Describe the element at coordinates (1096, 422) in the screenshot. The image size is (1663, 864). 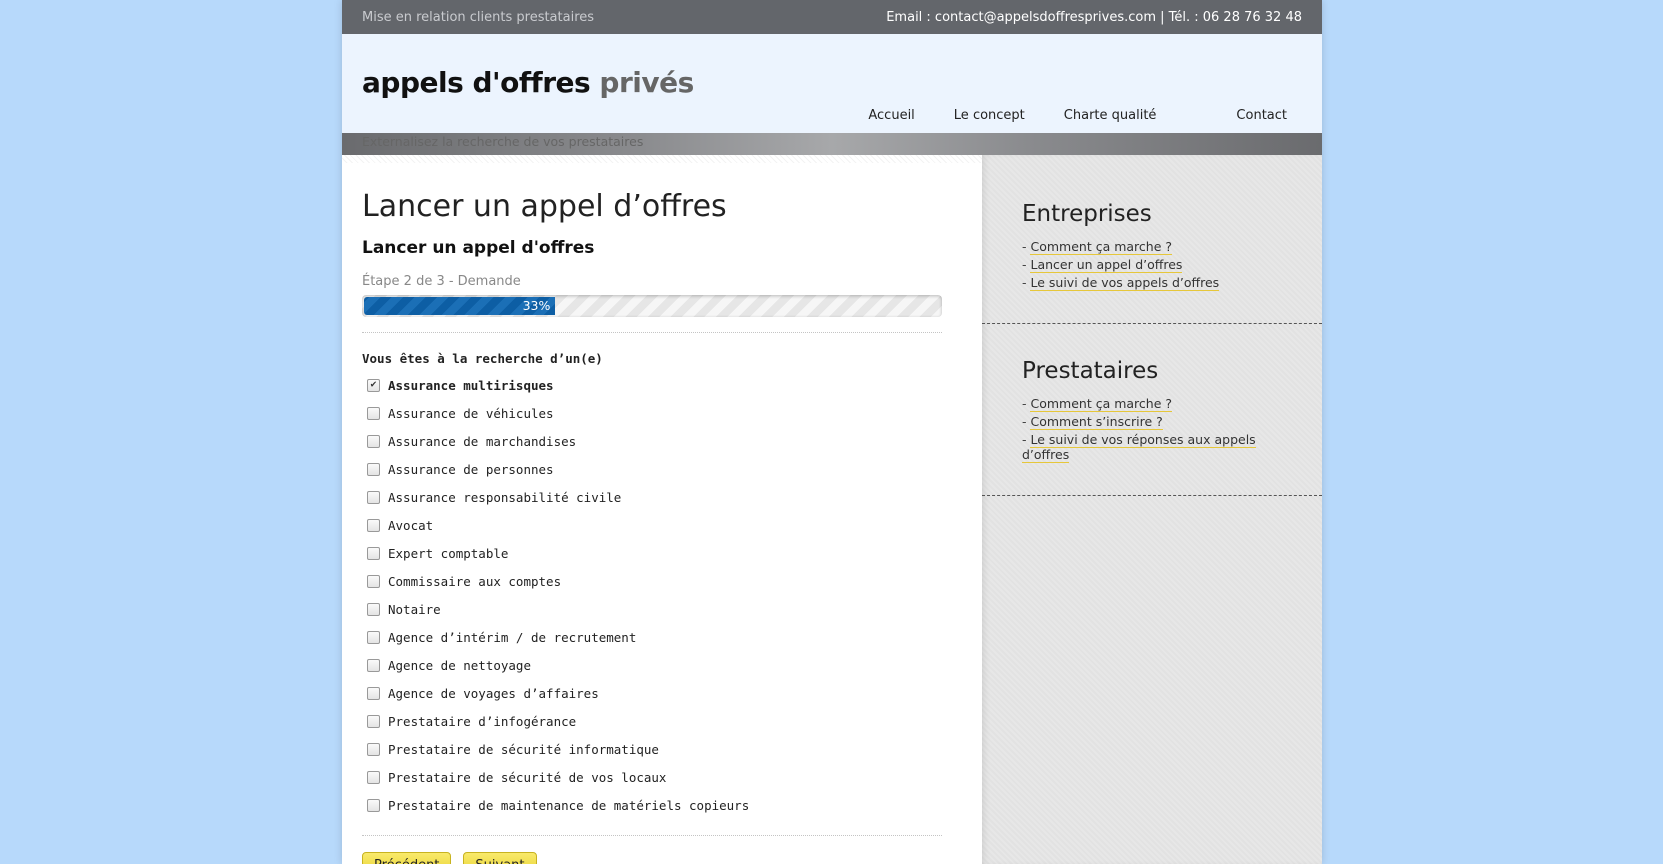
I see `link-prestataires-register: Comment s’inscrire ?` at that location.